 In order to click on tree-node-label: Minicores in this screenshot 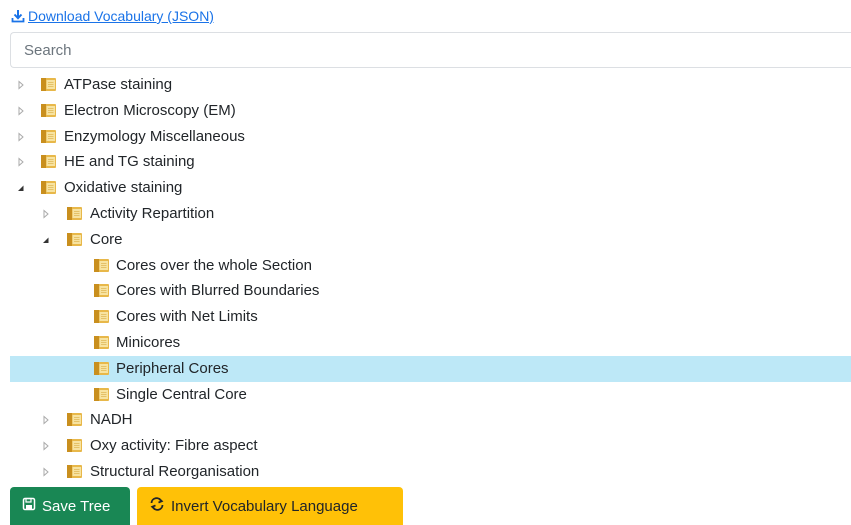, I will do `click(148, 343)`.